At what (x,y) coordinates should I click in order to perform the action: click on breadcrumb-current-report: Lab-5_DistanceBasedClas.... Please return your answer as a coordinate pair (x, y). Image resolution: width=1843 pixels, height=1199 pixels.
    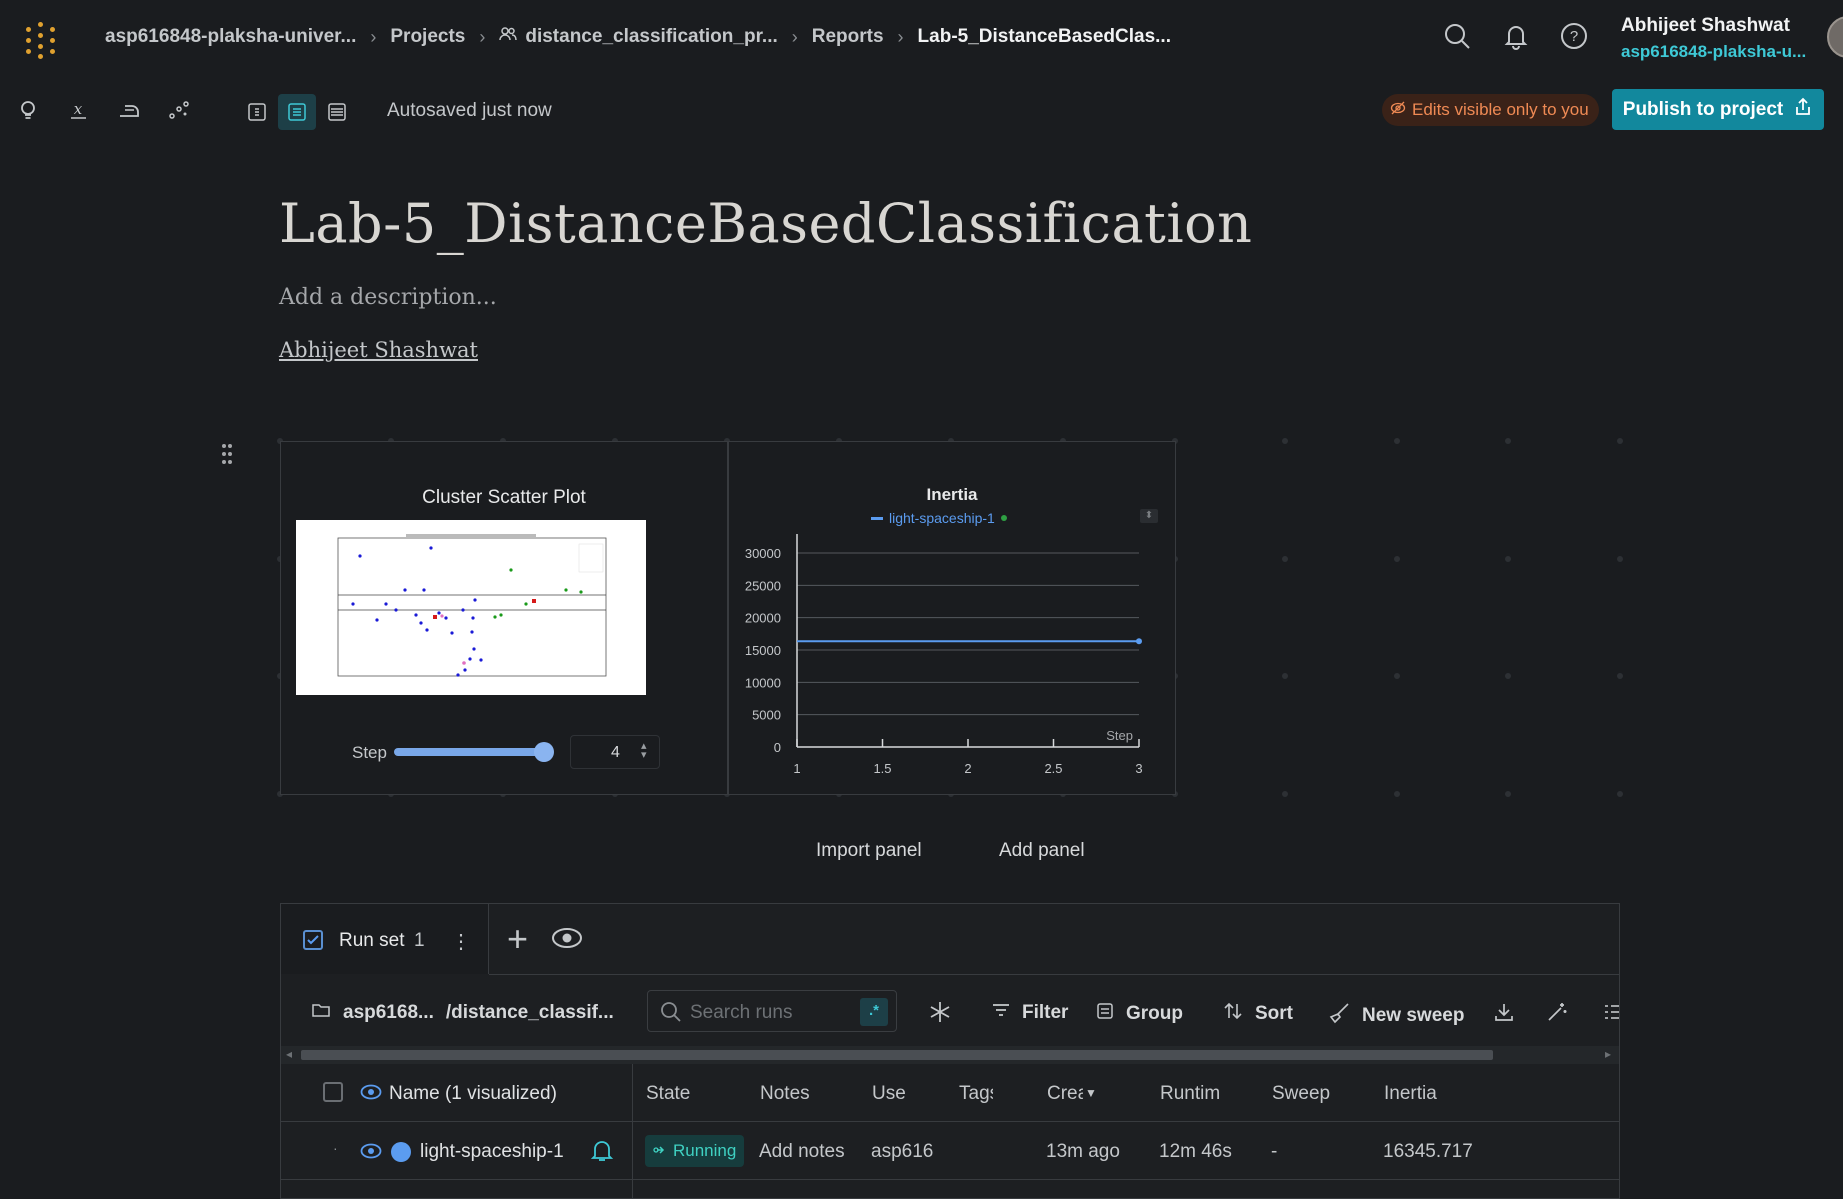
    Looking at the image, I should click on (1044, 37).